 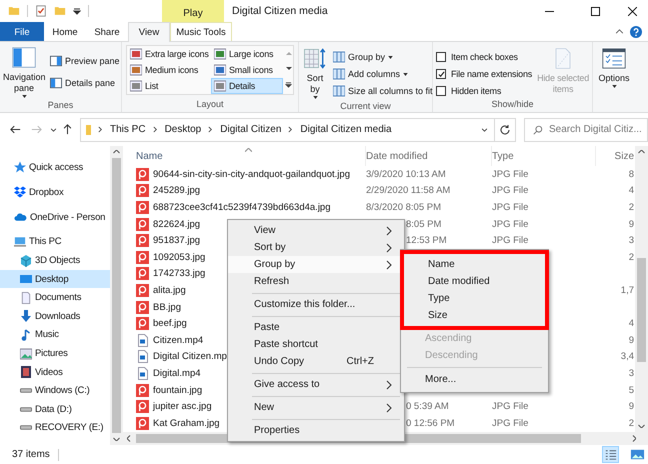 What do you see at coordinates (210, 105) in the screenshot?
I see `group-label: Layout` at bounding box center [210, 105].